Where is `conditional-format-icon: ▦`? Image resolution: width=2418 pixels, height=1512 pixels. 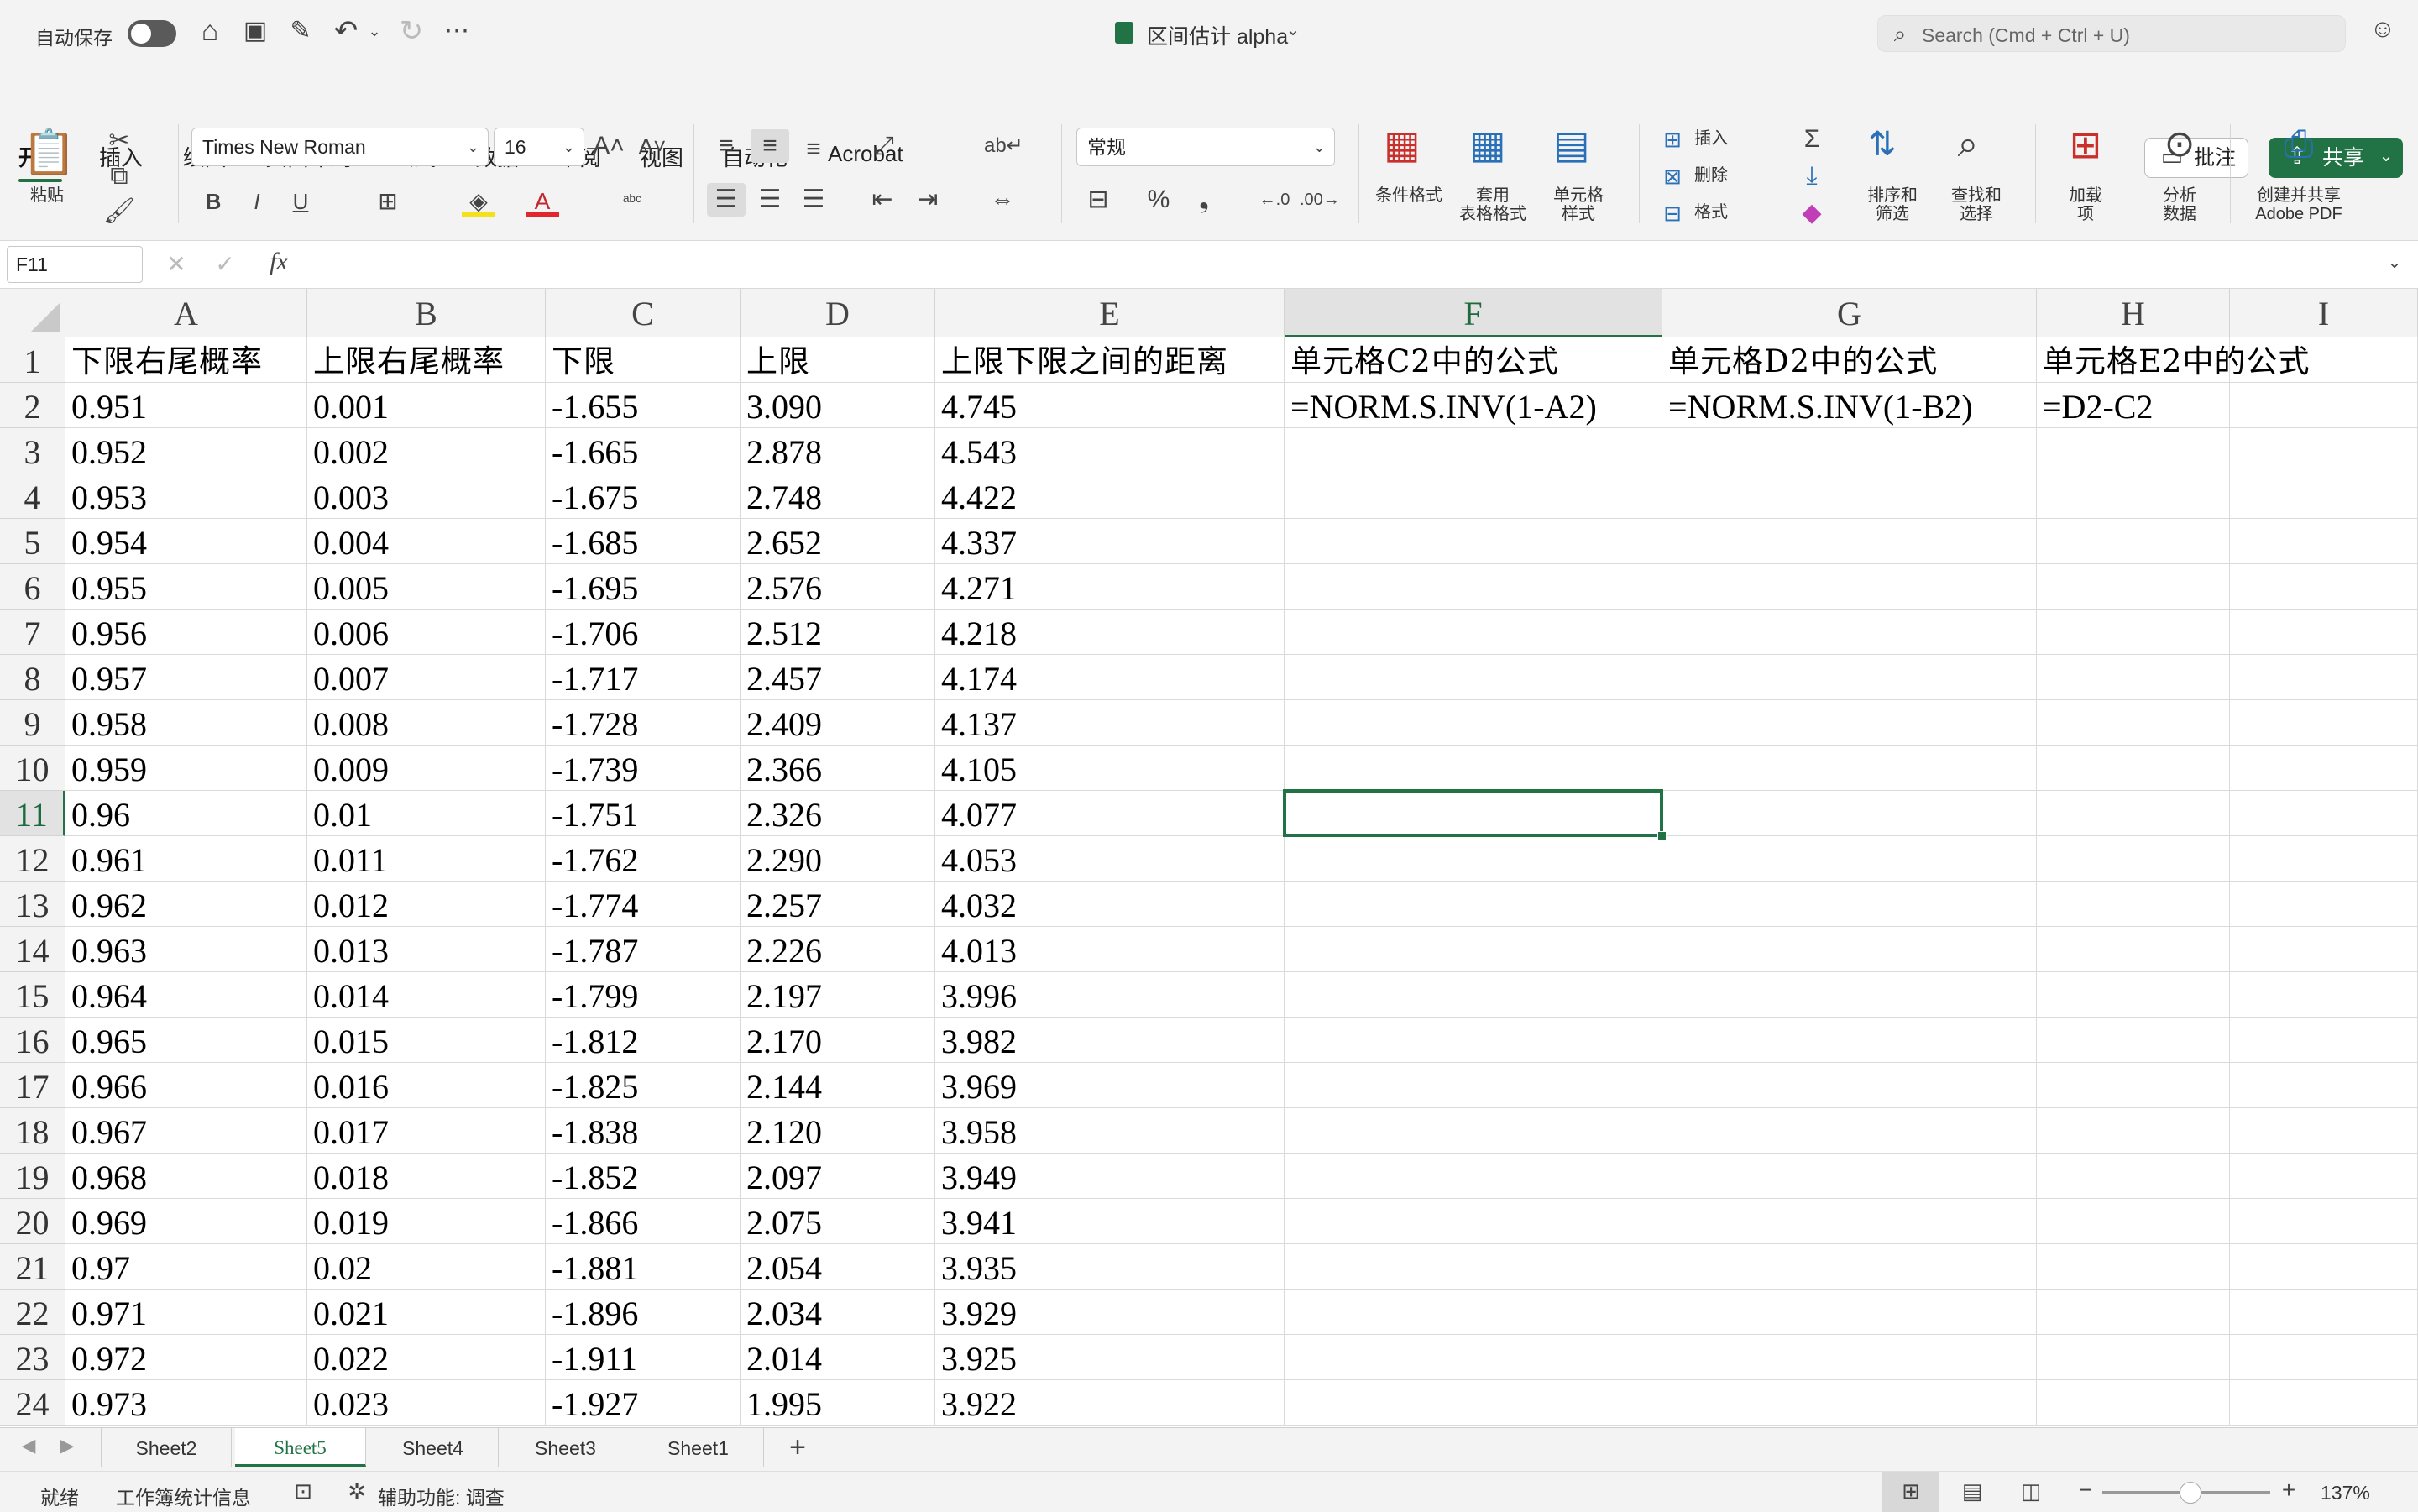 conditional-format-icon: ▦ is located at coordinates (1402, 150).